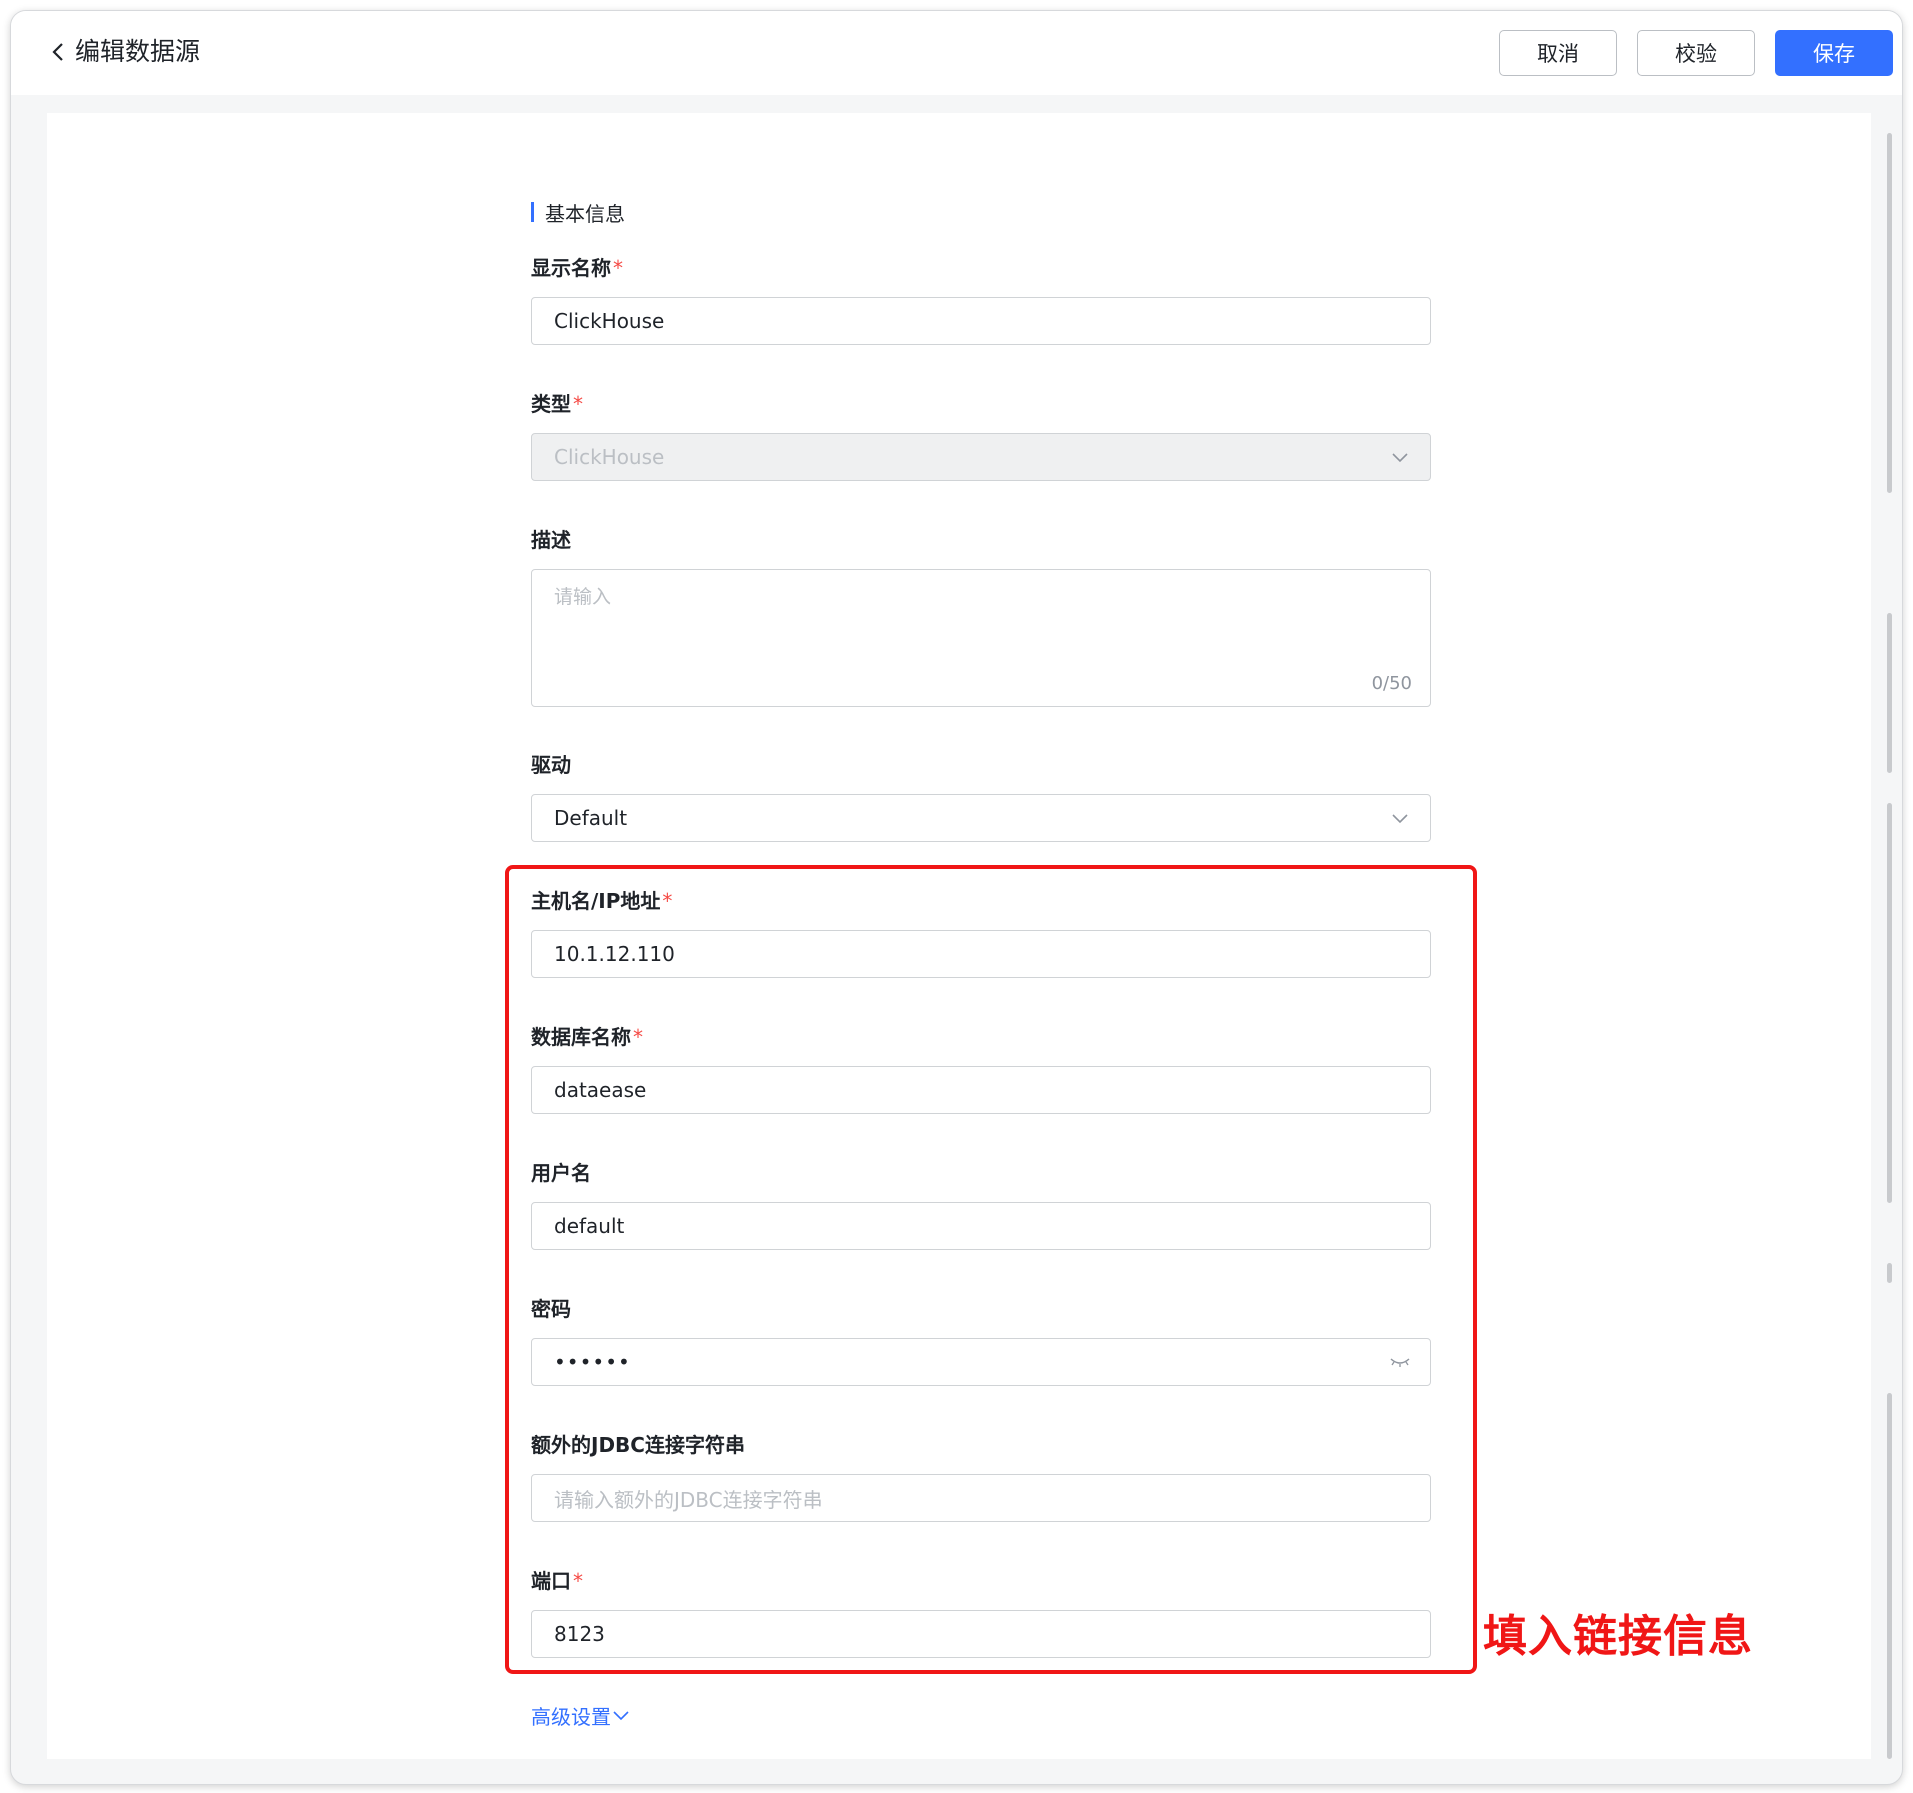  I want to click on top-bar: 编辑数据源 取消 校验 保存, so click(956, 53).